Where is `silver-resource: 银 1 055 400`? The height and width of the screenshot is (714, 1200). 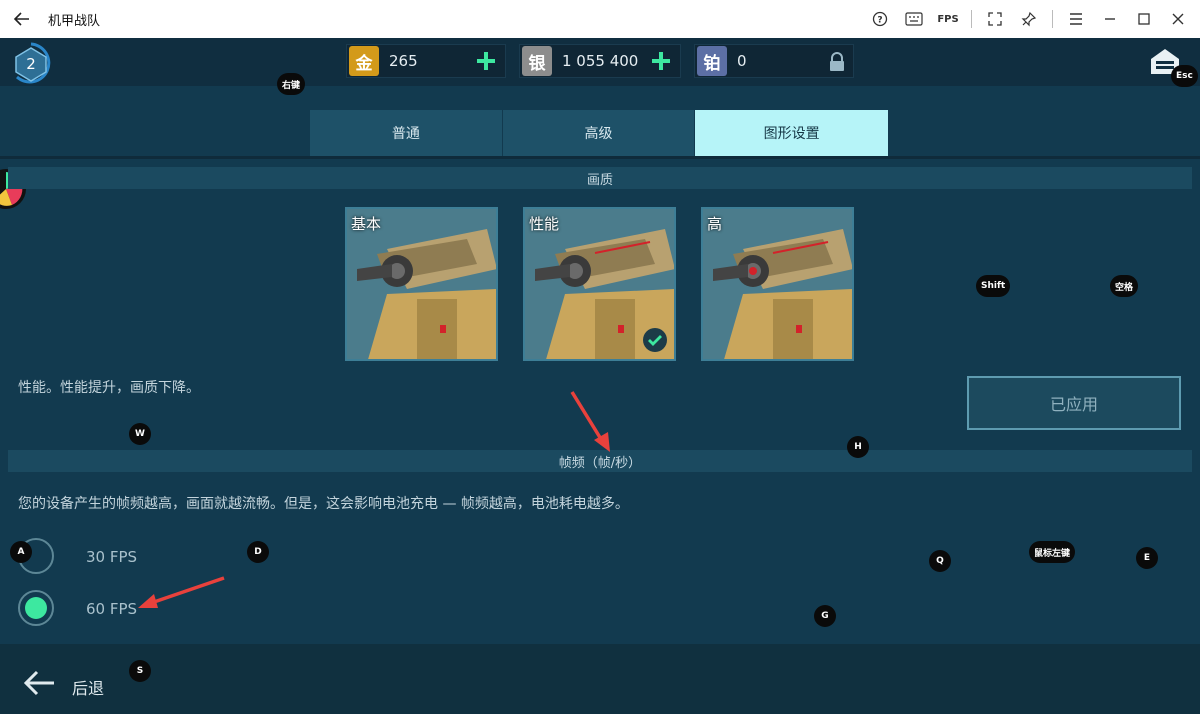 silver-resource: 银 1 055 400 is located at coordinates (600, 61).